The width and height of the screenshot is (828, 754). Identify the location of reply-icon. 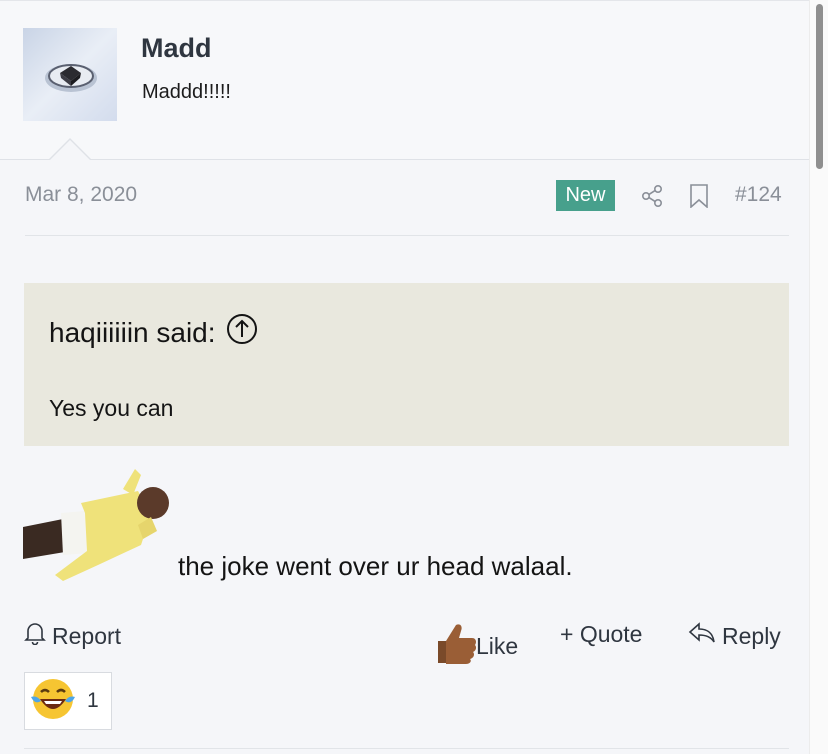
(702, 636).